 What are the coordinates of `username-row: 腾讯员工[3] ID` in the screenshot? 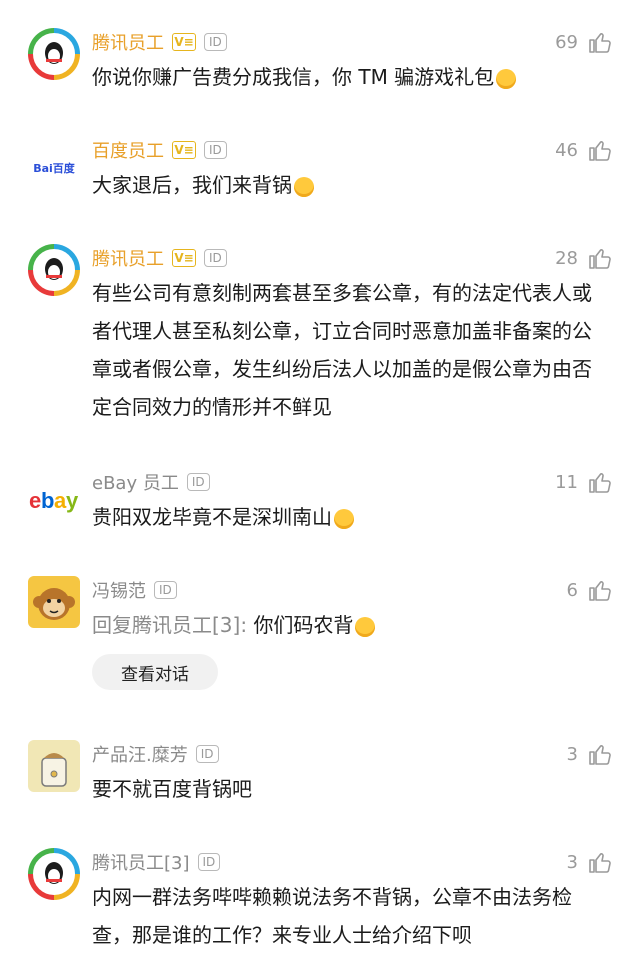 It's located at (156, 862).